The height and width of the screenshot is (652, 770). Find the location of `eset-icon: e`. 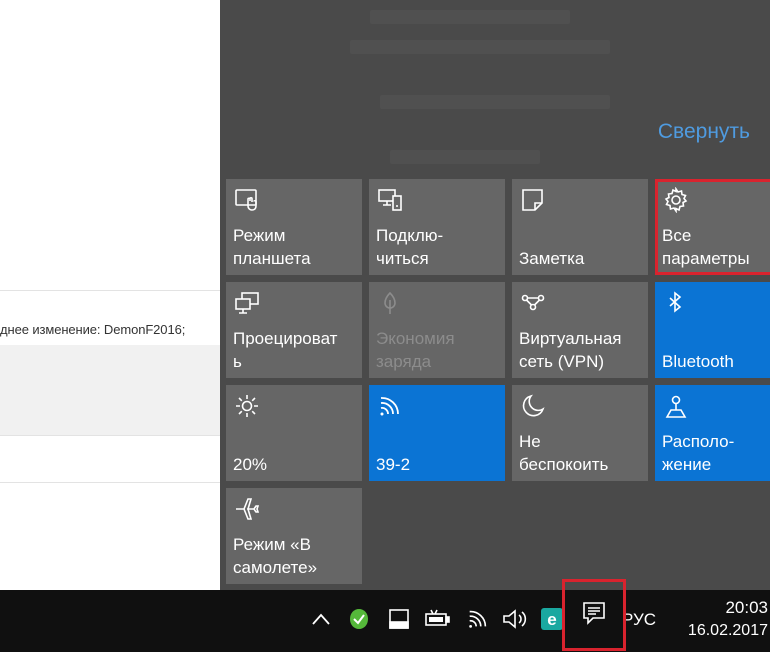

eset-icon: e is located at coordinates (552, 619).